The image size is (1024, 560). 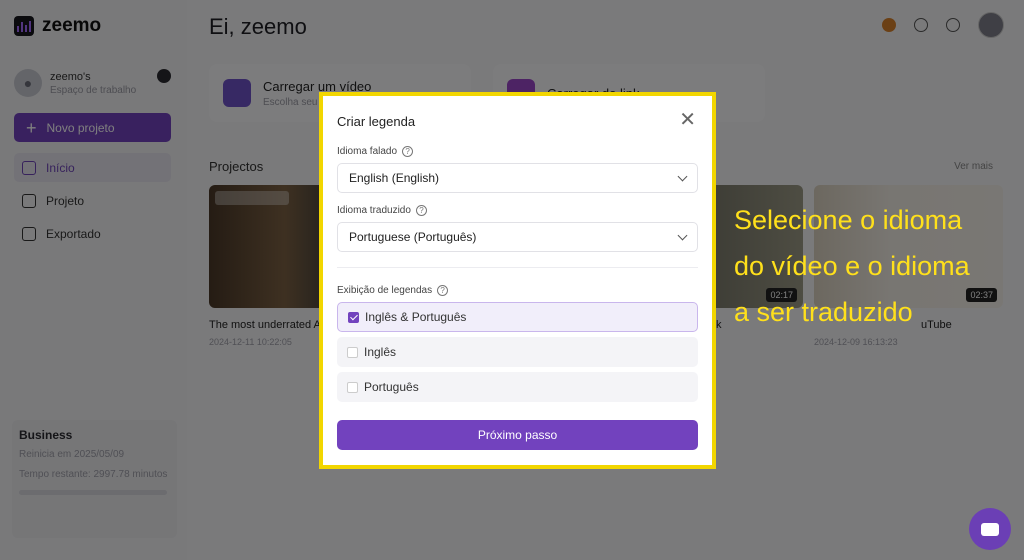 What do you see at coordinates (413, 237) in the screenshot?
I see `translated-language-value: Portuguese (Português)` at bounding box center [413, 237].